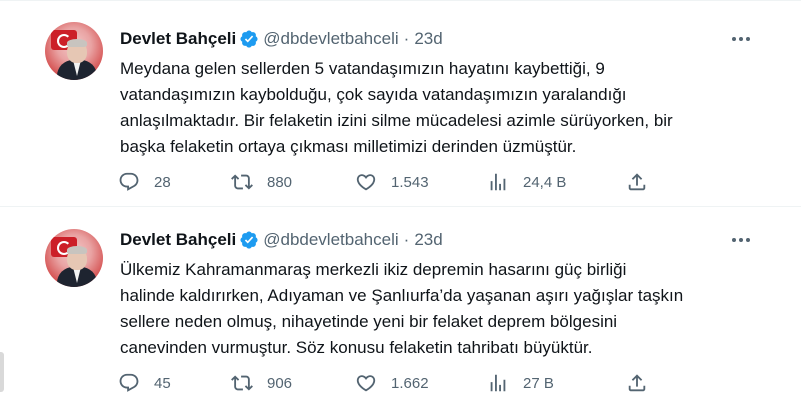 This screenshot has height=407, width=801. What do you see at coordinates (144, 182) in the screenshot?
I see `reply-button: 28` at bounding box center [144, 182].